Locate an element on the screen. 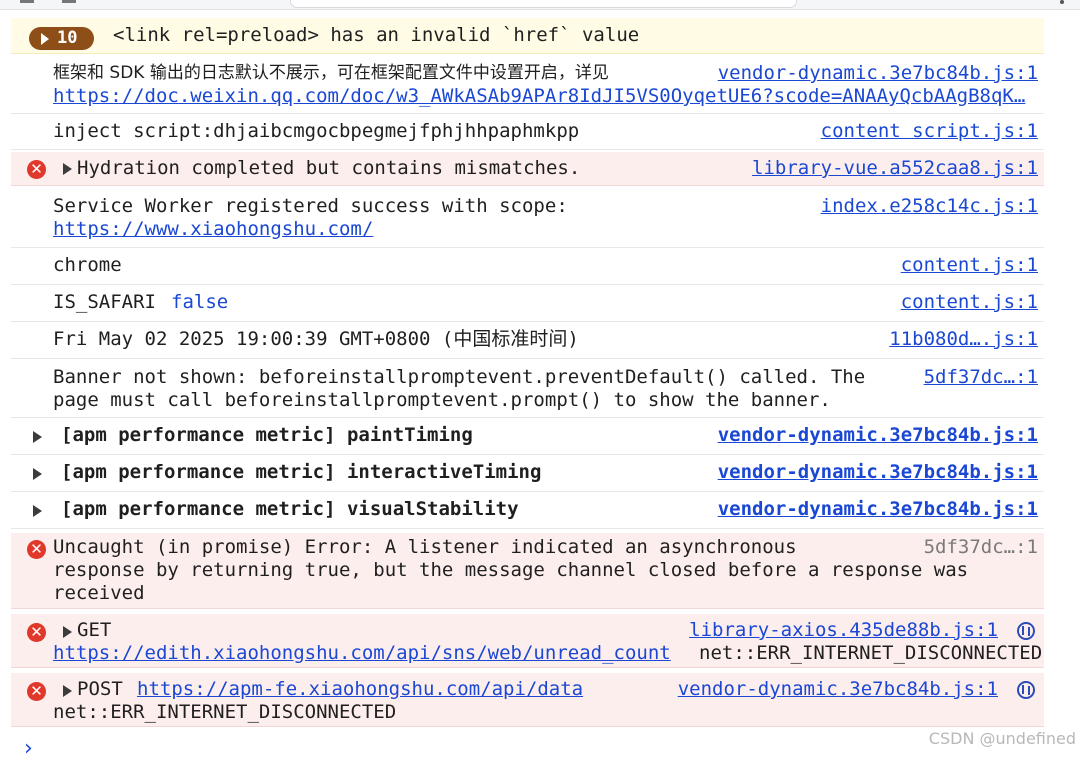 The width and height of the screenshot is (1080, 761). source-link: content script.js:1 is located at coordinates (929, 131).